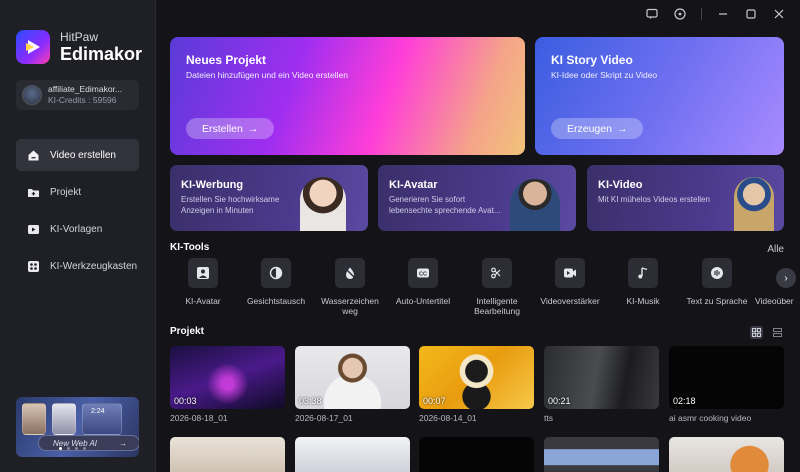 This screenshot has height=472, width=800. I want to click on tool-ki-avatar: KI-Avatar, so click(203, 282).